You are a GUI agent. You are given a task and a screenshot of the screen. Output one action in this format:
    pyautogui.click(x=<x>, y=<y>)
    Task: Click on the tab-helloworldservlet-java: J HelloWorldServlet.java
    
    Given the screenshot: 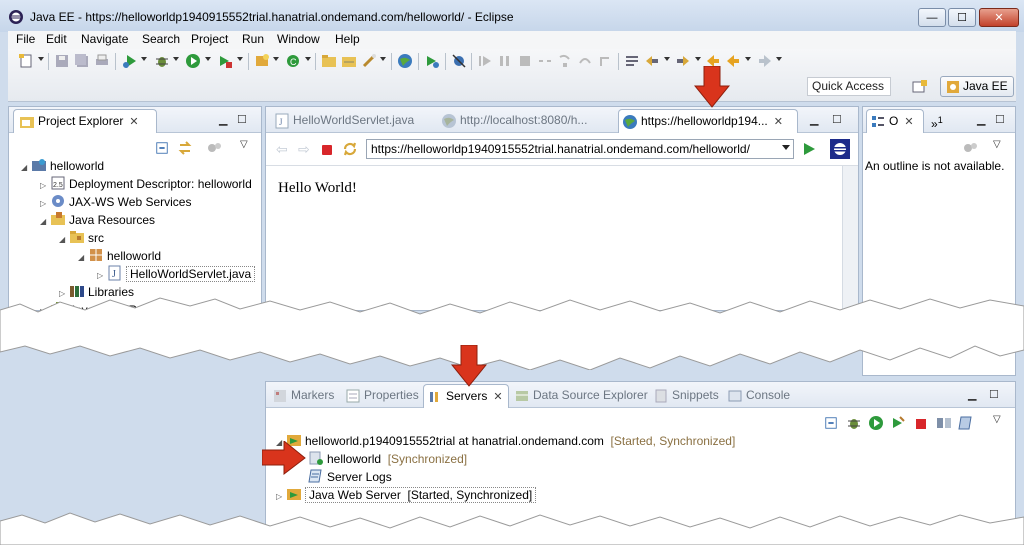 What is the action you would take?
    pyautogui.click(x=349, y=121)
    